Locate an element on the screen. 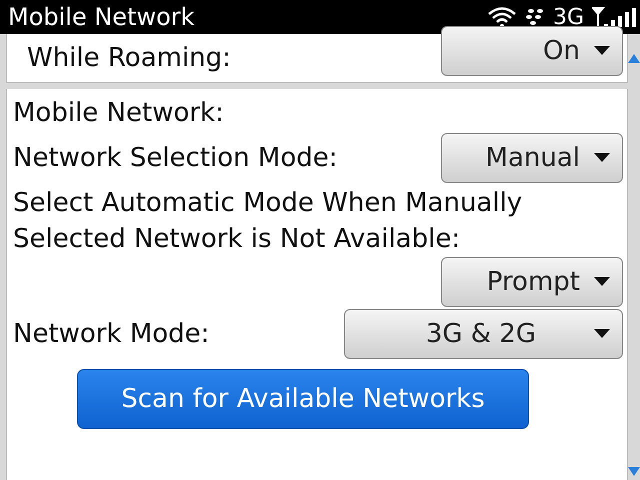 The height and width of the screenshot is (480, 640). scroll-up-icon is located at coordinates (634, 58).